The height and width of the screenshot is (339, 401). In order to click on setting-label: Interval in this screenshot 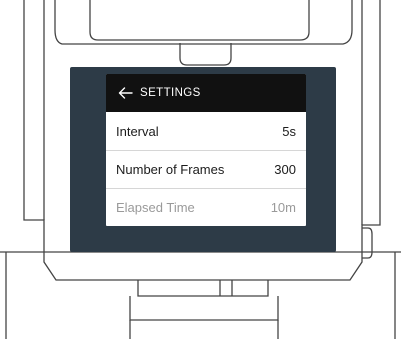, I will do `click(137, 131)`.